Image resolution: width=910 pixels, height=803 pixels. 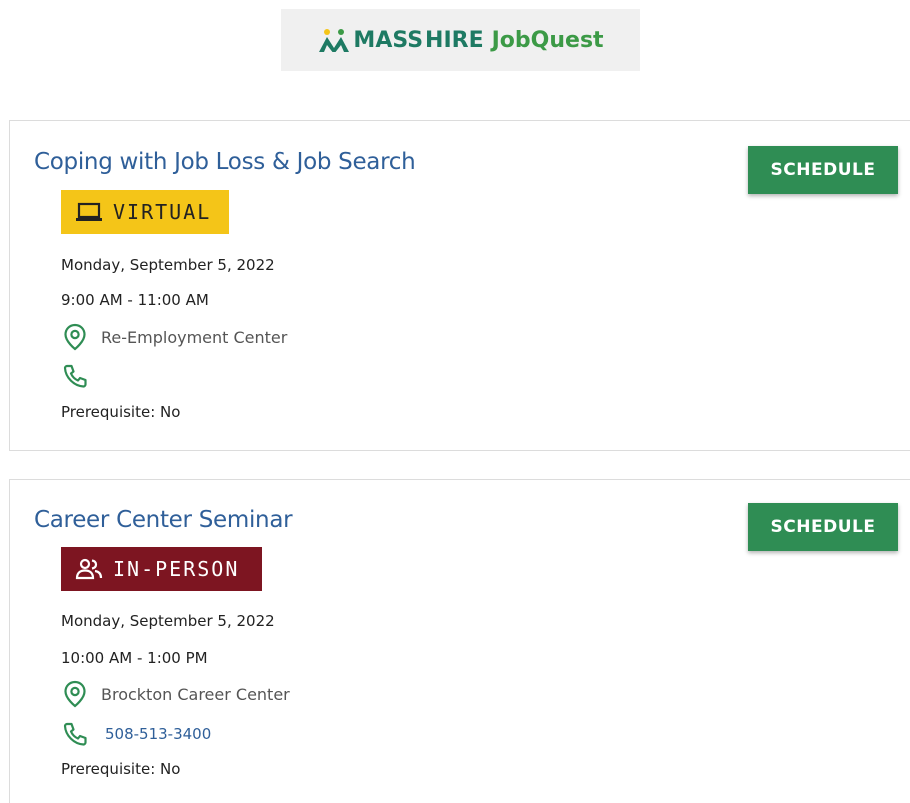 I want to click on virtual-badge: VIRTUAL, so click(x=145, y=212).